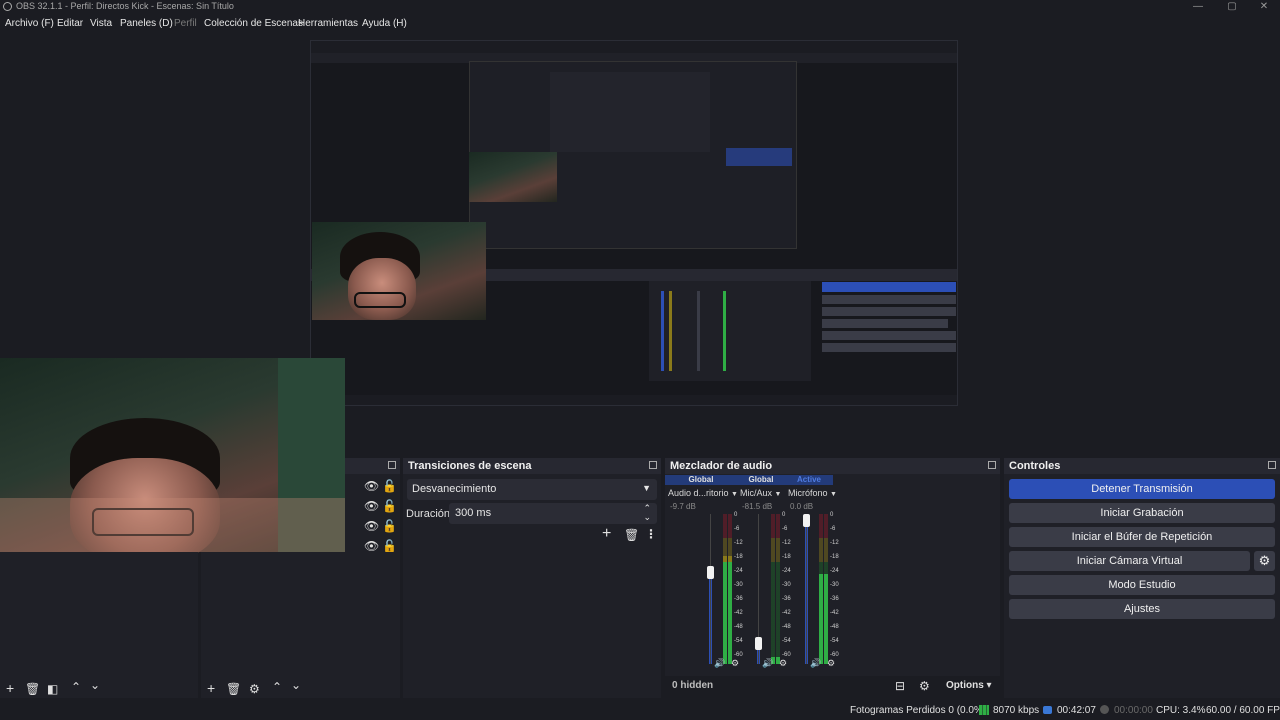 The image size is (1280, 720). Describe the element at coordinates (454, 489) in the screenshot. I see `transition-selected: Desvanecimiento` at that location.